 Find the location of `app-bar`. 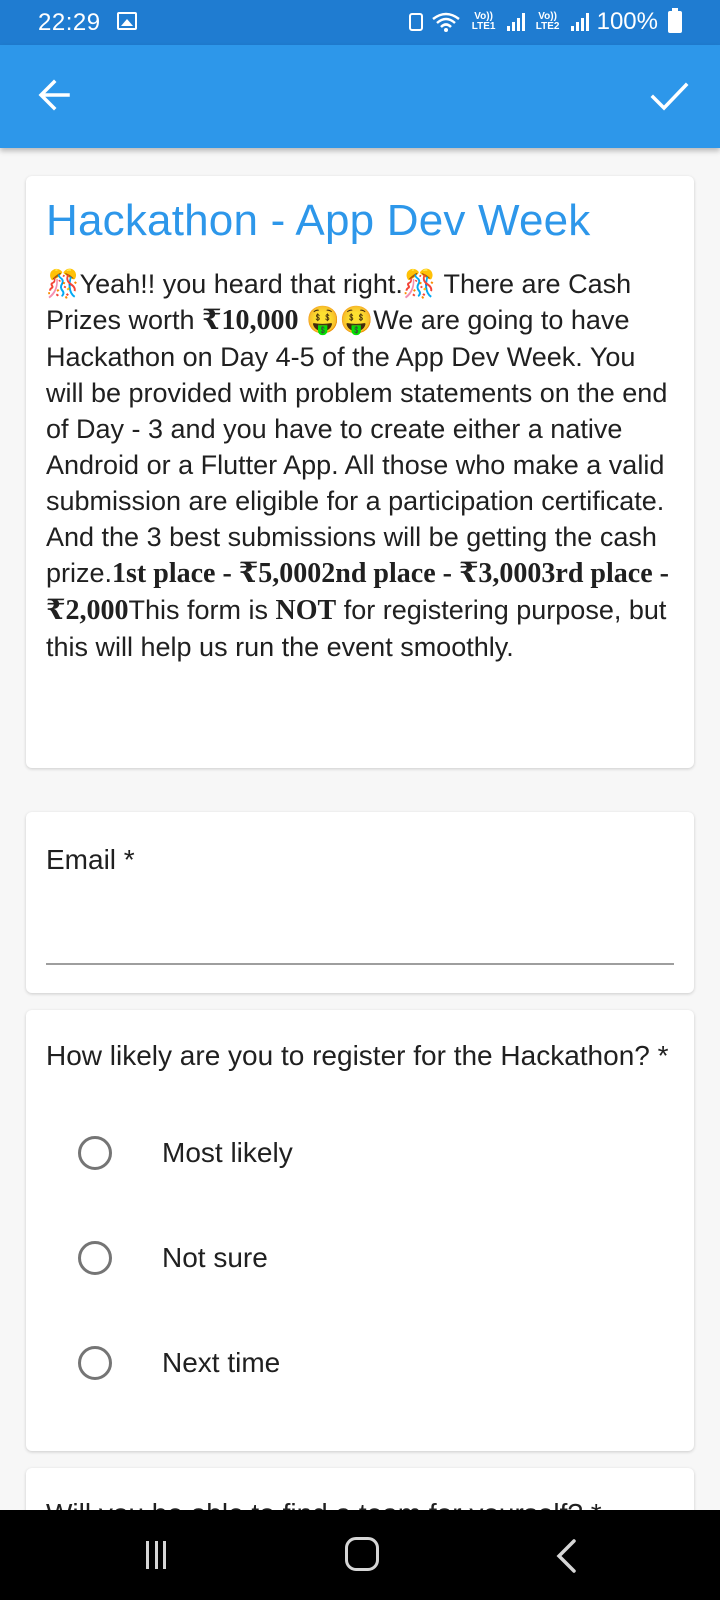

app-bar is located at coordinates (360, 96).